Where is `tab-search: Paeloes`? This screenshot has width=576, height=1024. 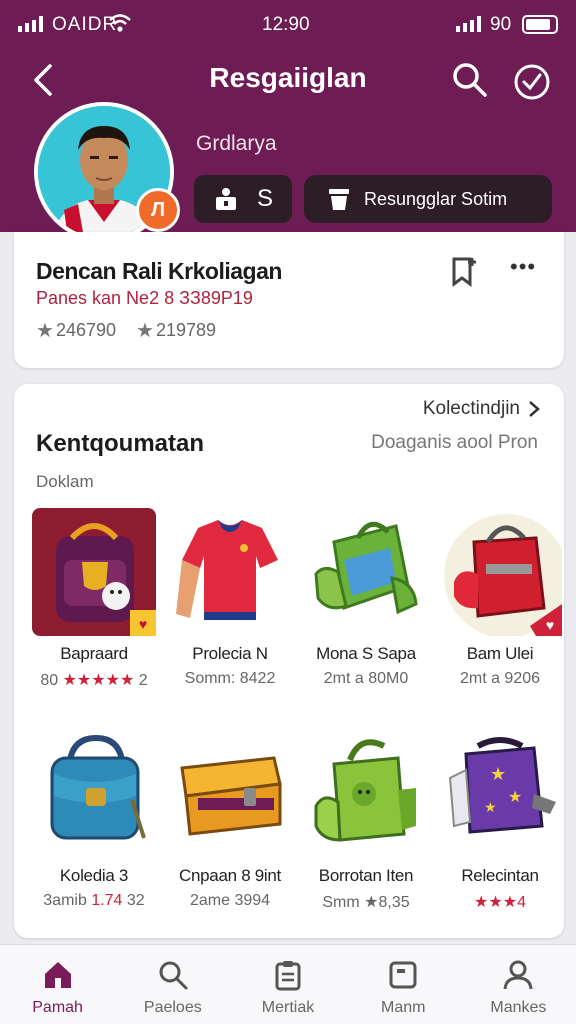
tab-search: Paeloes is located at coordinates (172, 984).